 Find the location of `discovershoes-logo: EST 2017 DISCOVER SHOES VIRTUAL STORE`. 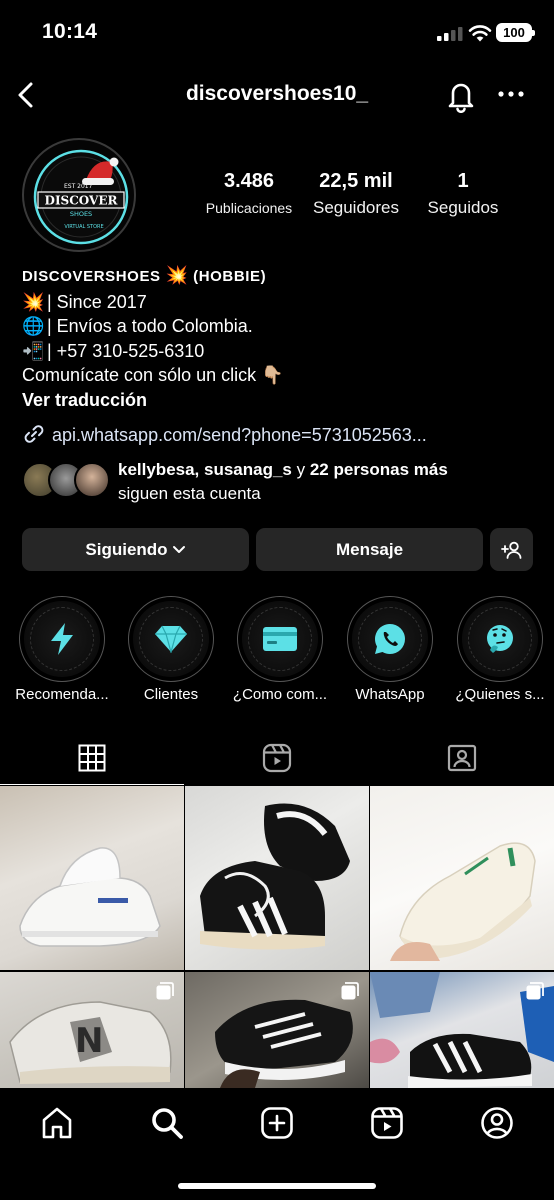

discovershoes-logo: EST 2017 DISCOVER SHOES VIRTUAL STORE is located at coordinates (81, 197).